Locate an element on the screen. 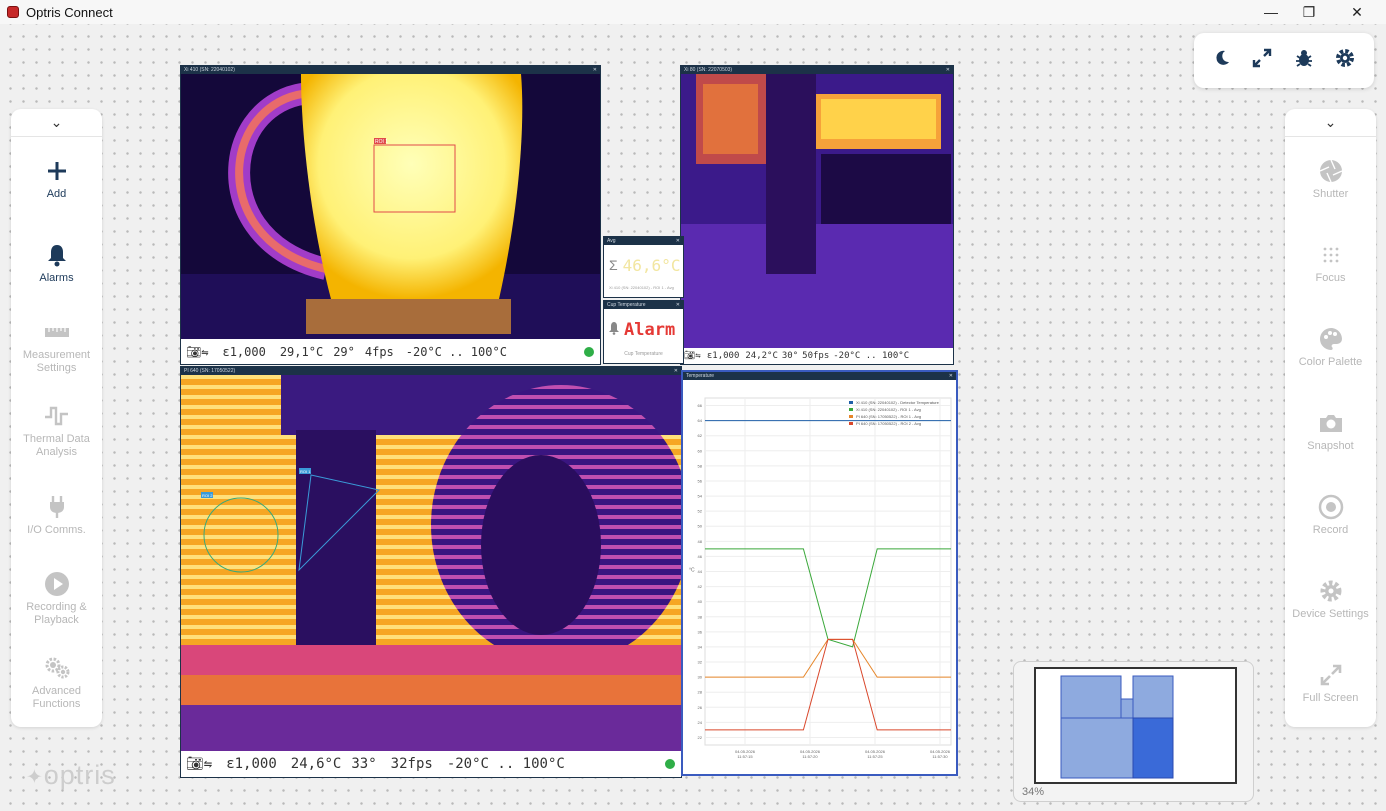 Image resolution: width=1386 pixels, height=811 pixels. bell-icon is located at coordinates (614, 330).